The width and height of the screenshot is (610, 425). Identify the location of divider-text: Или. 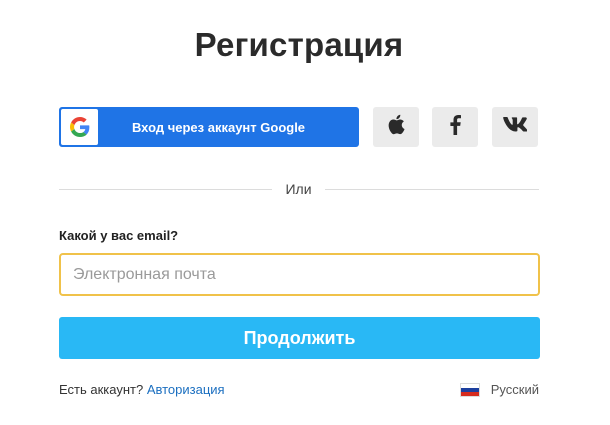
(298, 189).